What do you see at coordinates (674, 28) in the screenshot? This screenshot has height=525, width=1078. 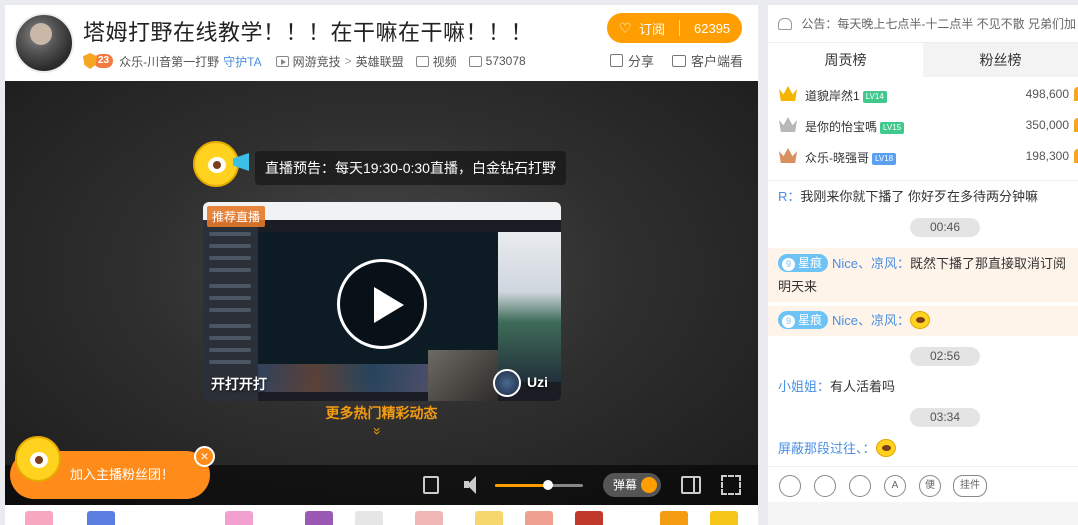 I see `subscribe-button: ♡ 订阅 62395` at bounding box center [674, 28].